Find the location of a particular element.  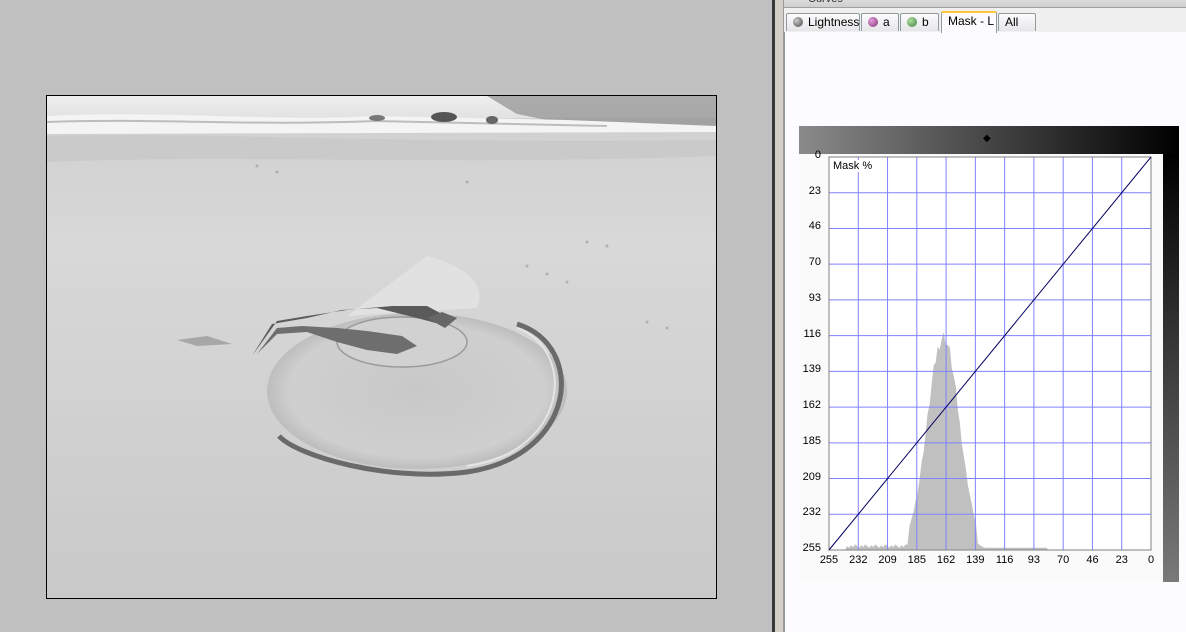

lightness-icon is located at coordinates (798, 22).